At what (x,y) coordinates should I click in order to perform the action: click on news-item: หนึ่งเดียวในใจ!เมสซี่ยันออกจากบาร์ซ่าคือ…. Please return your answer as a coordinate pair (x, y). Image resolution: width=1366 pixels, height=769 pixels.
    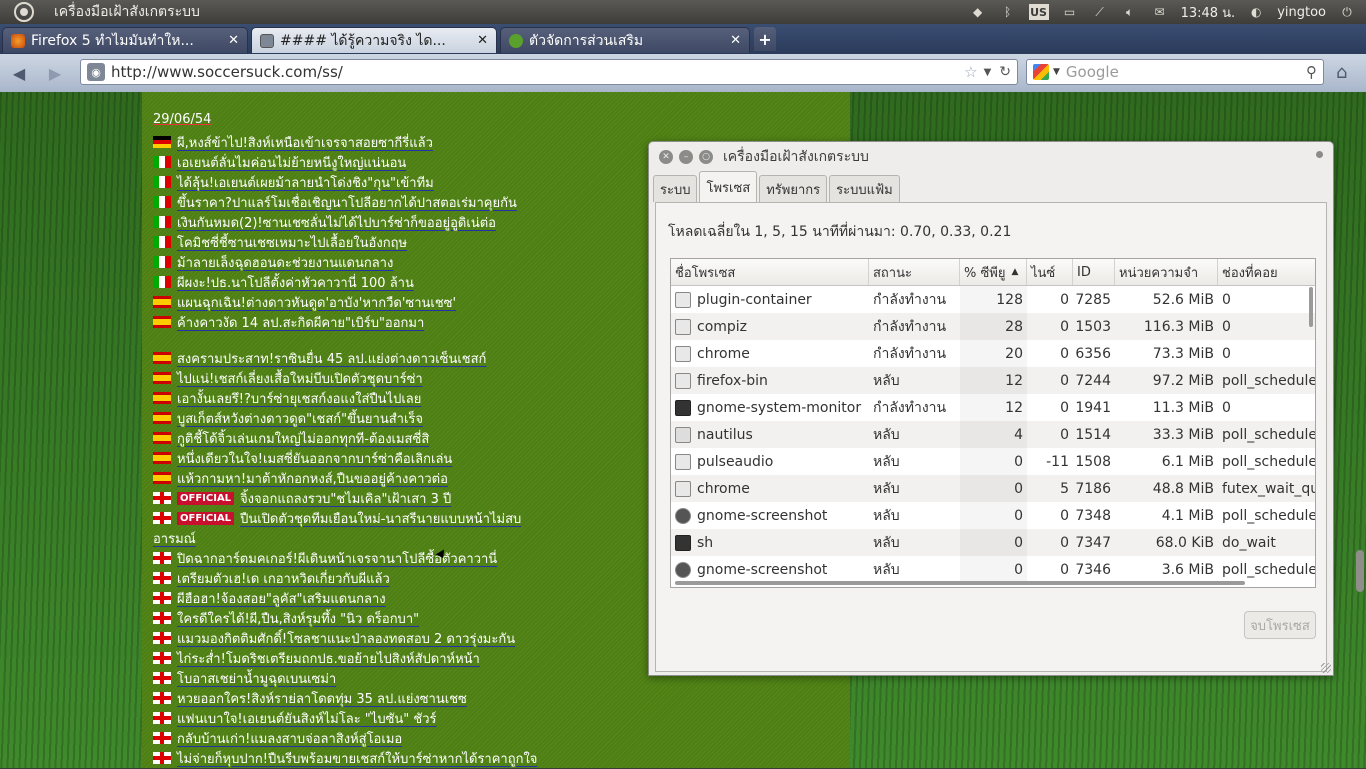
    Looking at the image, I should click on (302, 458).